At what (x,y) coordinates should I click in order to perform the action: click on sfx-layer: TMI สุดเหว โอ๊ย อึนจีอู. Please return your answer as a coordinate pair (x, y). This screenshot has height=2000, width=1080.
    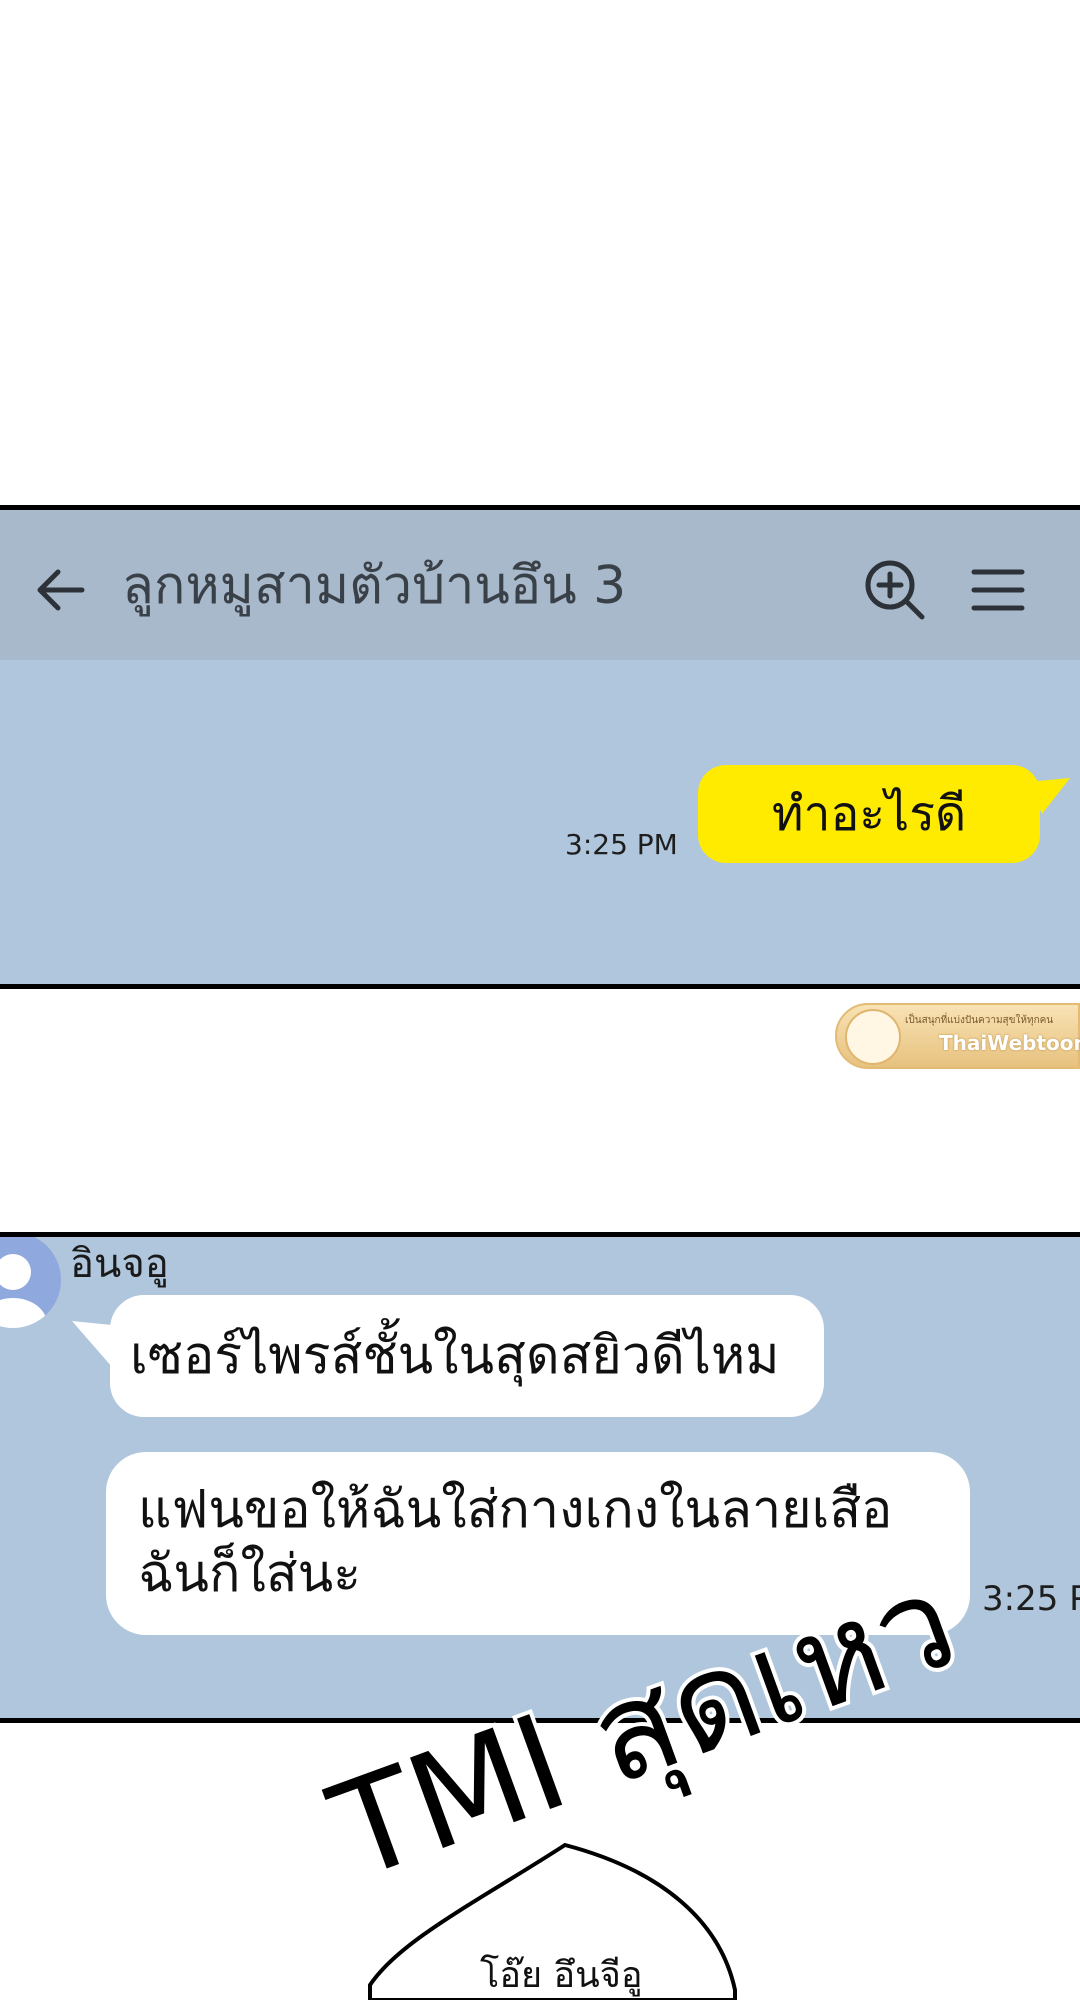
    Looking at the image, I should click on (644, 1770).